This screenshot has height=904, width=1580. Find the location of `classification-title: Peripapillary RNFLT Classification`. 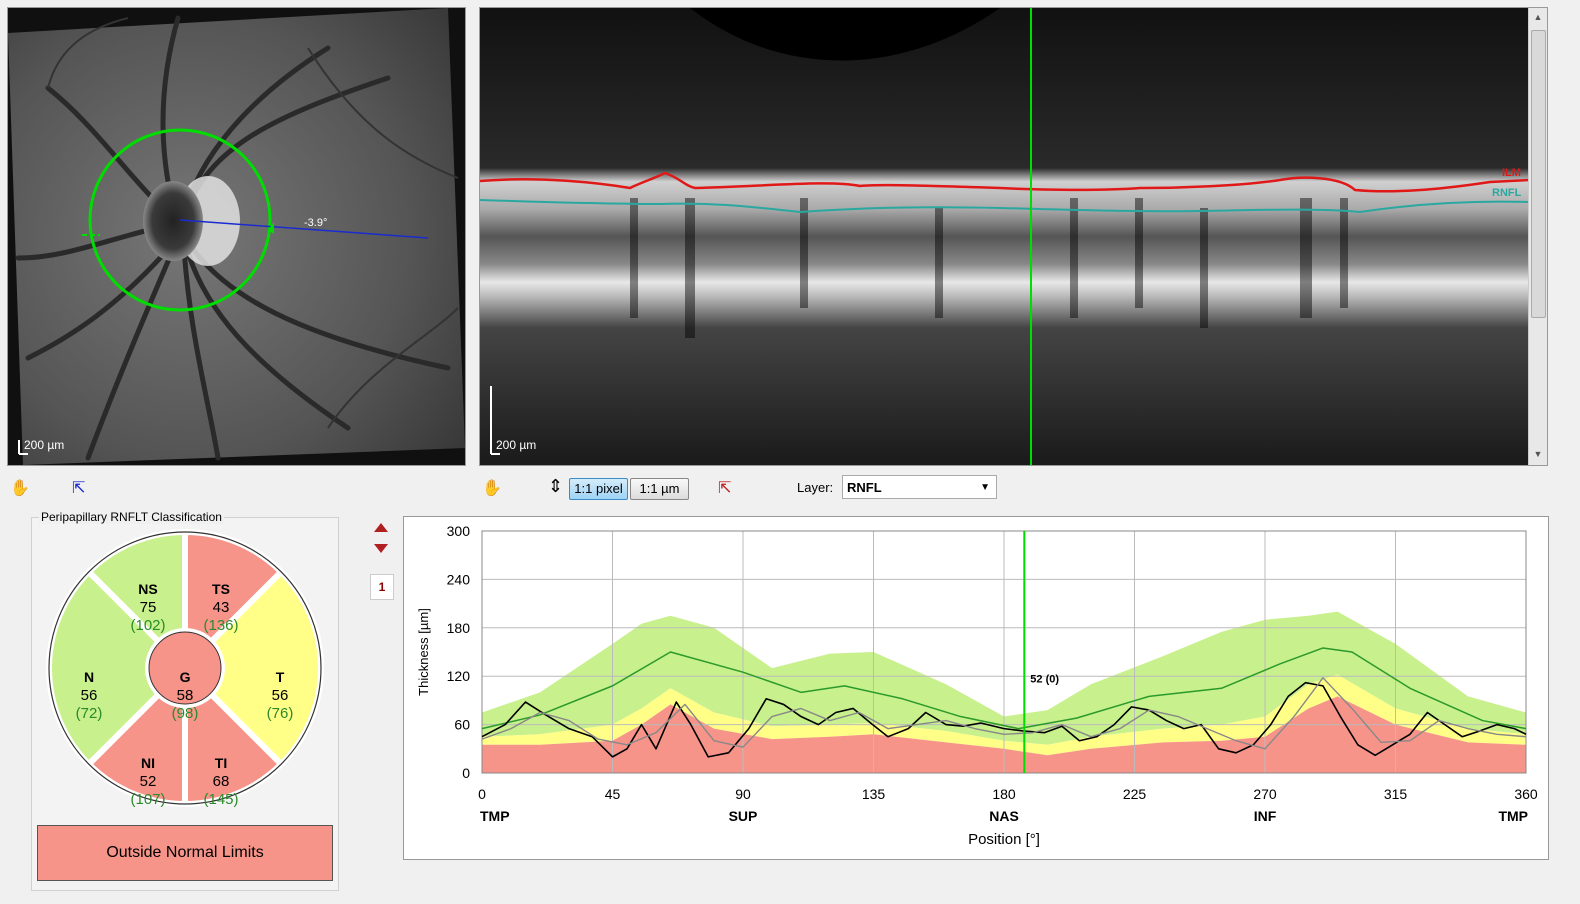

classification-title: Peripapillary RNFLT Classification is located at coordinates (131, 517).